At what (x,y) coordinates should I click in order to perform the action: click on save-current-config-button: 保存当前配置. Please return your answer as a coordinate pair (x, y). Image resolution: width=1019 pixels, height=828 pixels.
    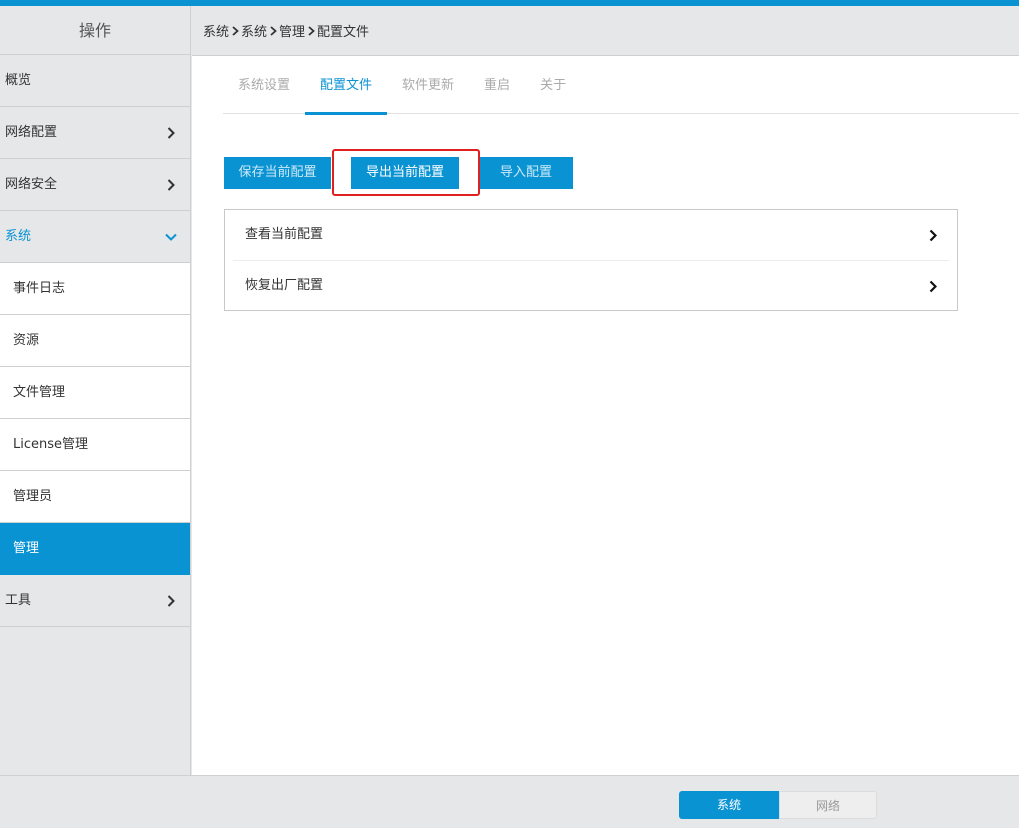
    Looking at the image, I should click on (277, 173).